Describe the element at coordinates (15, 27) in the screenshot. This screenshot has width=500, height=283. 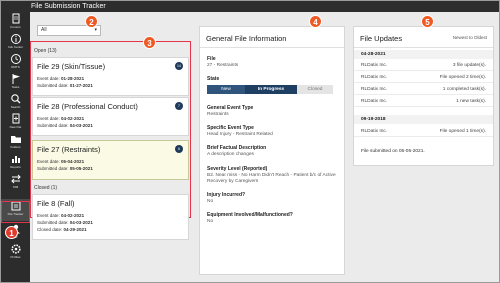
I see `nav-label: Forums` at that location.